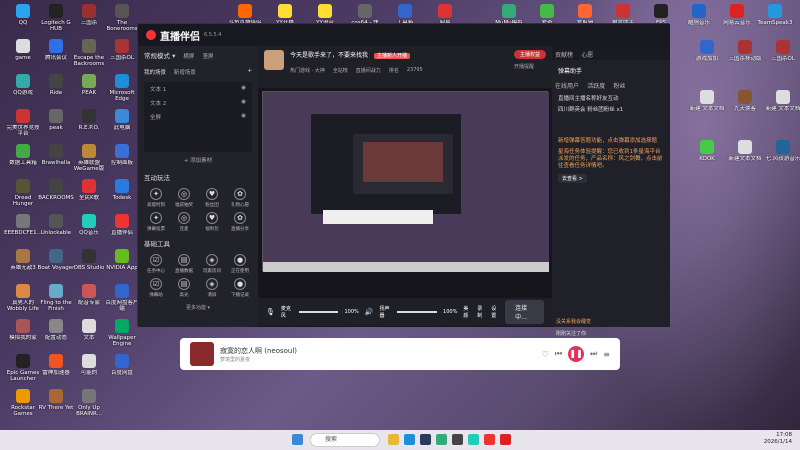 The height and width of the screenshot is (450, 800). Describe the element at coordinates (699, 15) in the screenshot. I see `desktop-icon: 酷狗音乐` at that location.